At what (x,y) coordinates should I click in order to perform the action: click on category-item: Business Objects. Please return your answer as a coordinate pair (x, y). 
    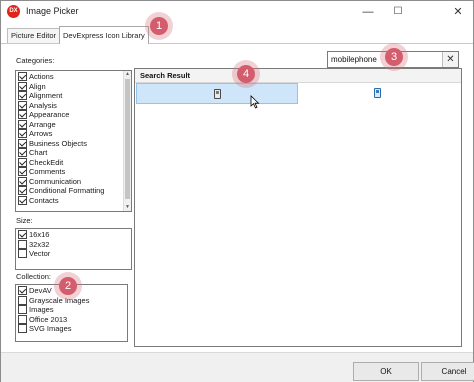
    Looking at the image, I should click on (73, 143).